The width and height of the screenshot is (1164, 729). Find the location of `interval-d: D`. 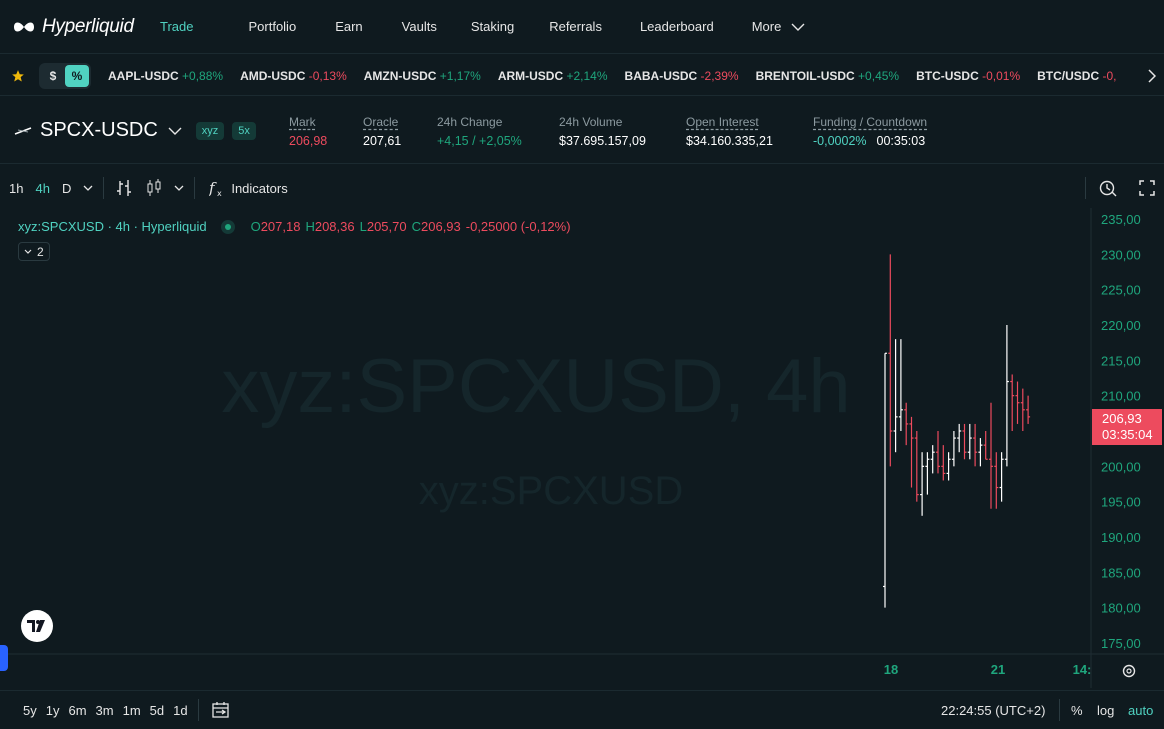

interval-d: D is located at coordinates (66, 188).